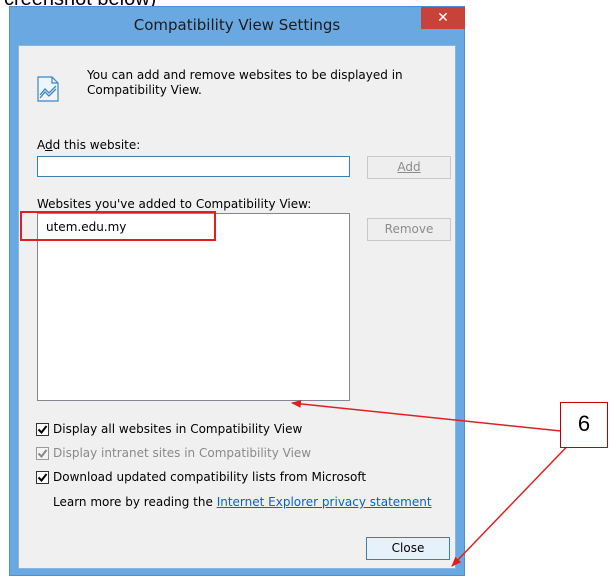 The image size is (610, 580). I want to click on arrow-to-display-all-option, so click(436, 416).